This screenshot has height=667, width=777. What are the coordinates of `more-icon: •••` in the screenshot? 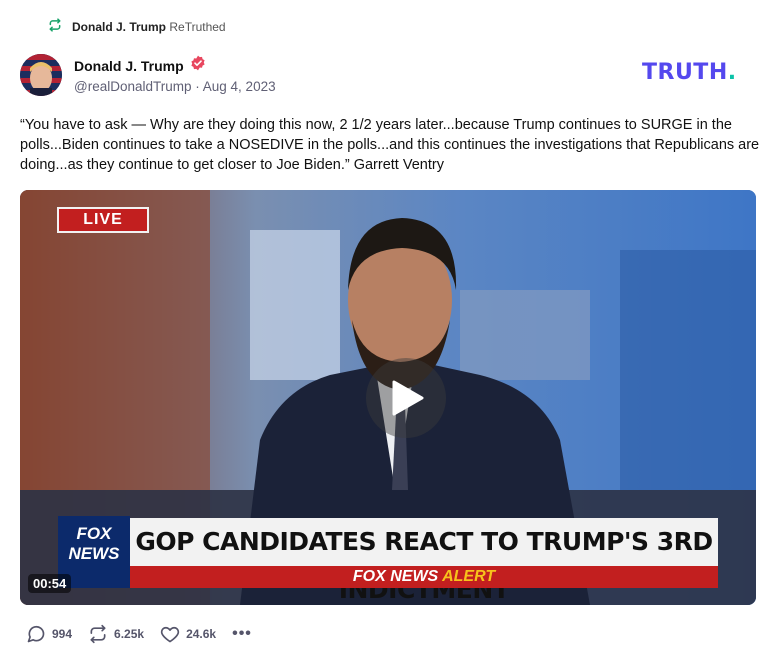 It's located at (242, 634).